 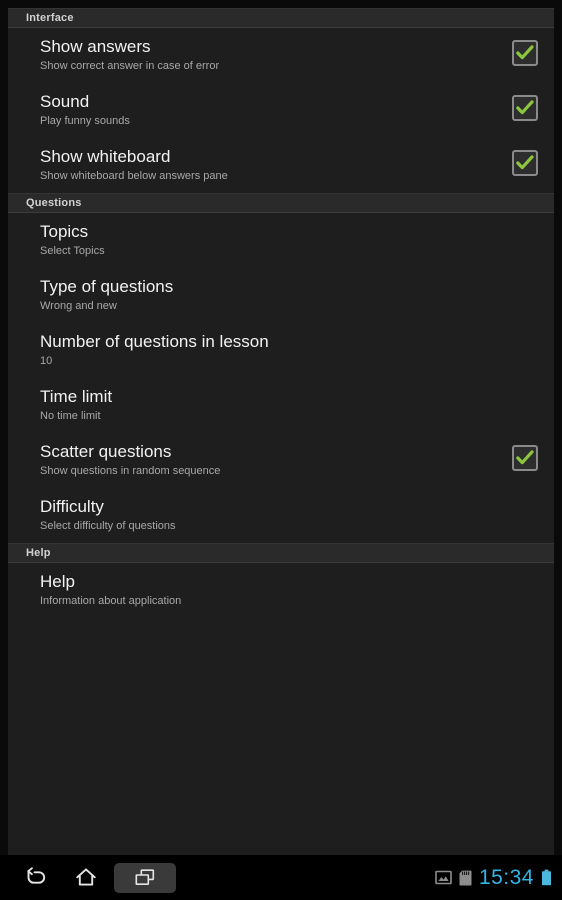 I want to click on section-header-help: Help, so click(x=281, y=553).